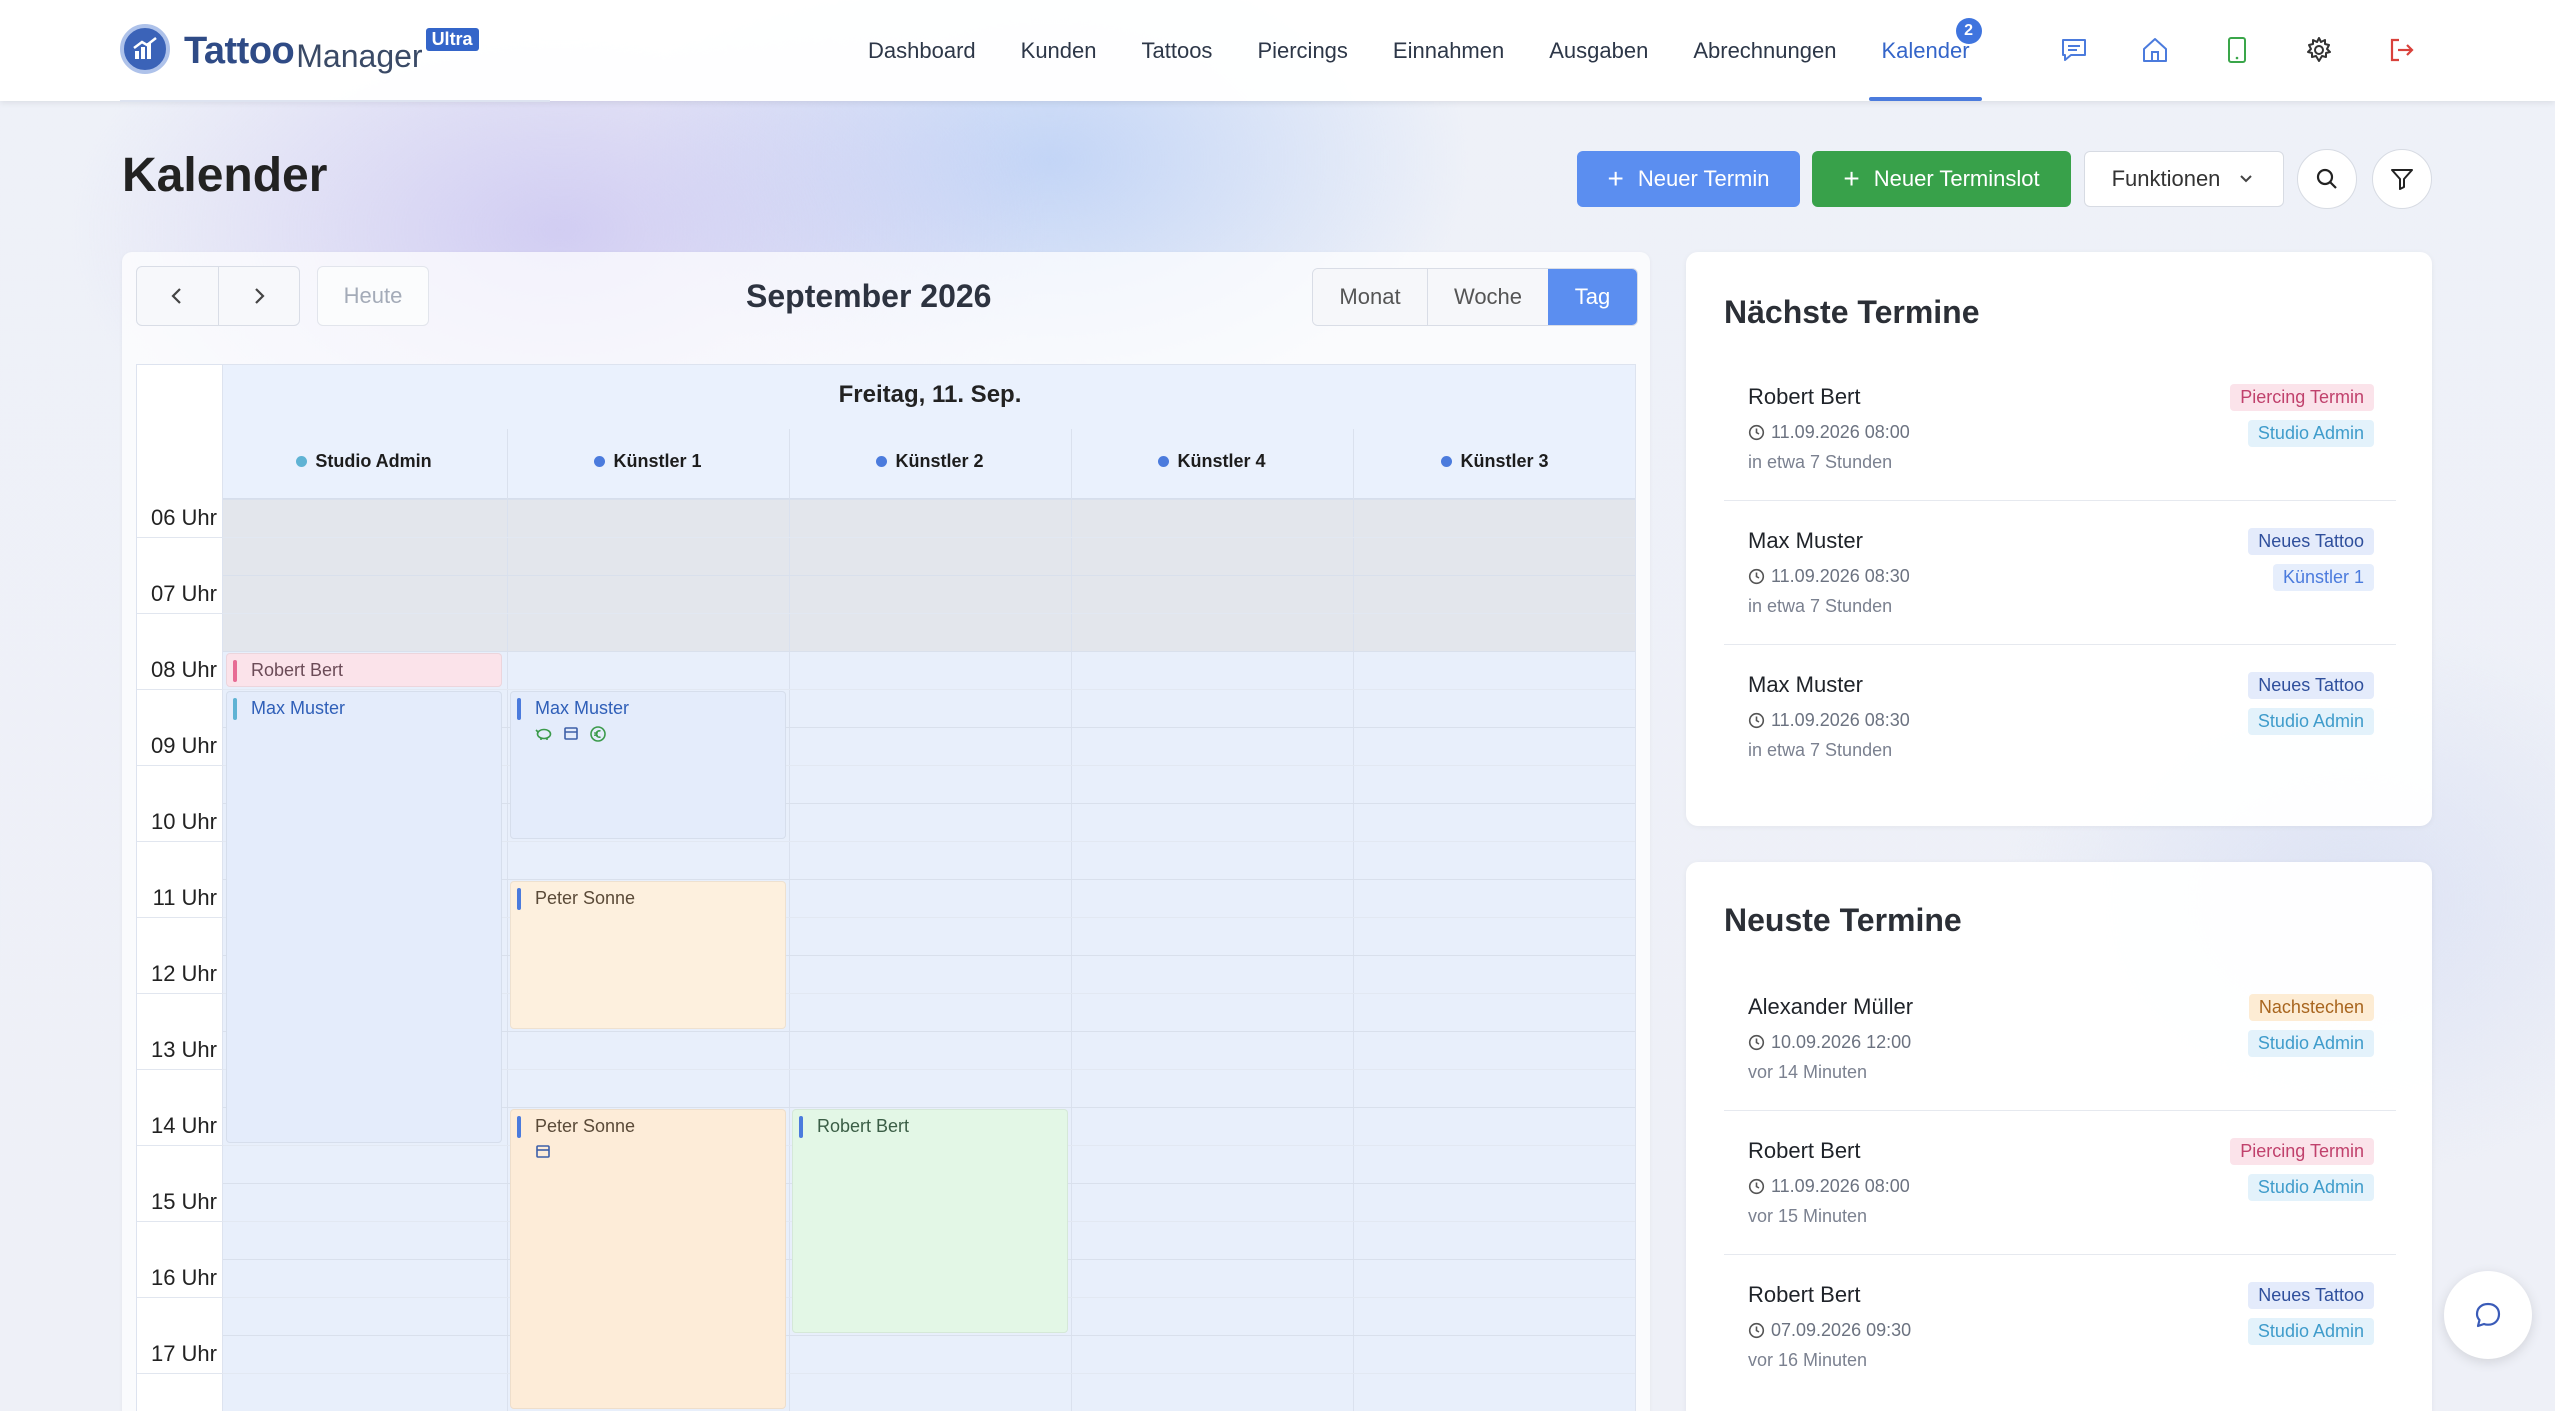 This screenshot has width=2555, height=1411. What do you see at coordinates (2319, 50) in the screenshot?
I see `gear-icon` at bounding box center [2319, 50].